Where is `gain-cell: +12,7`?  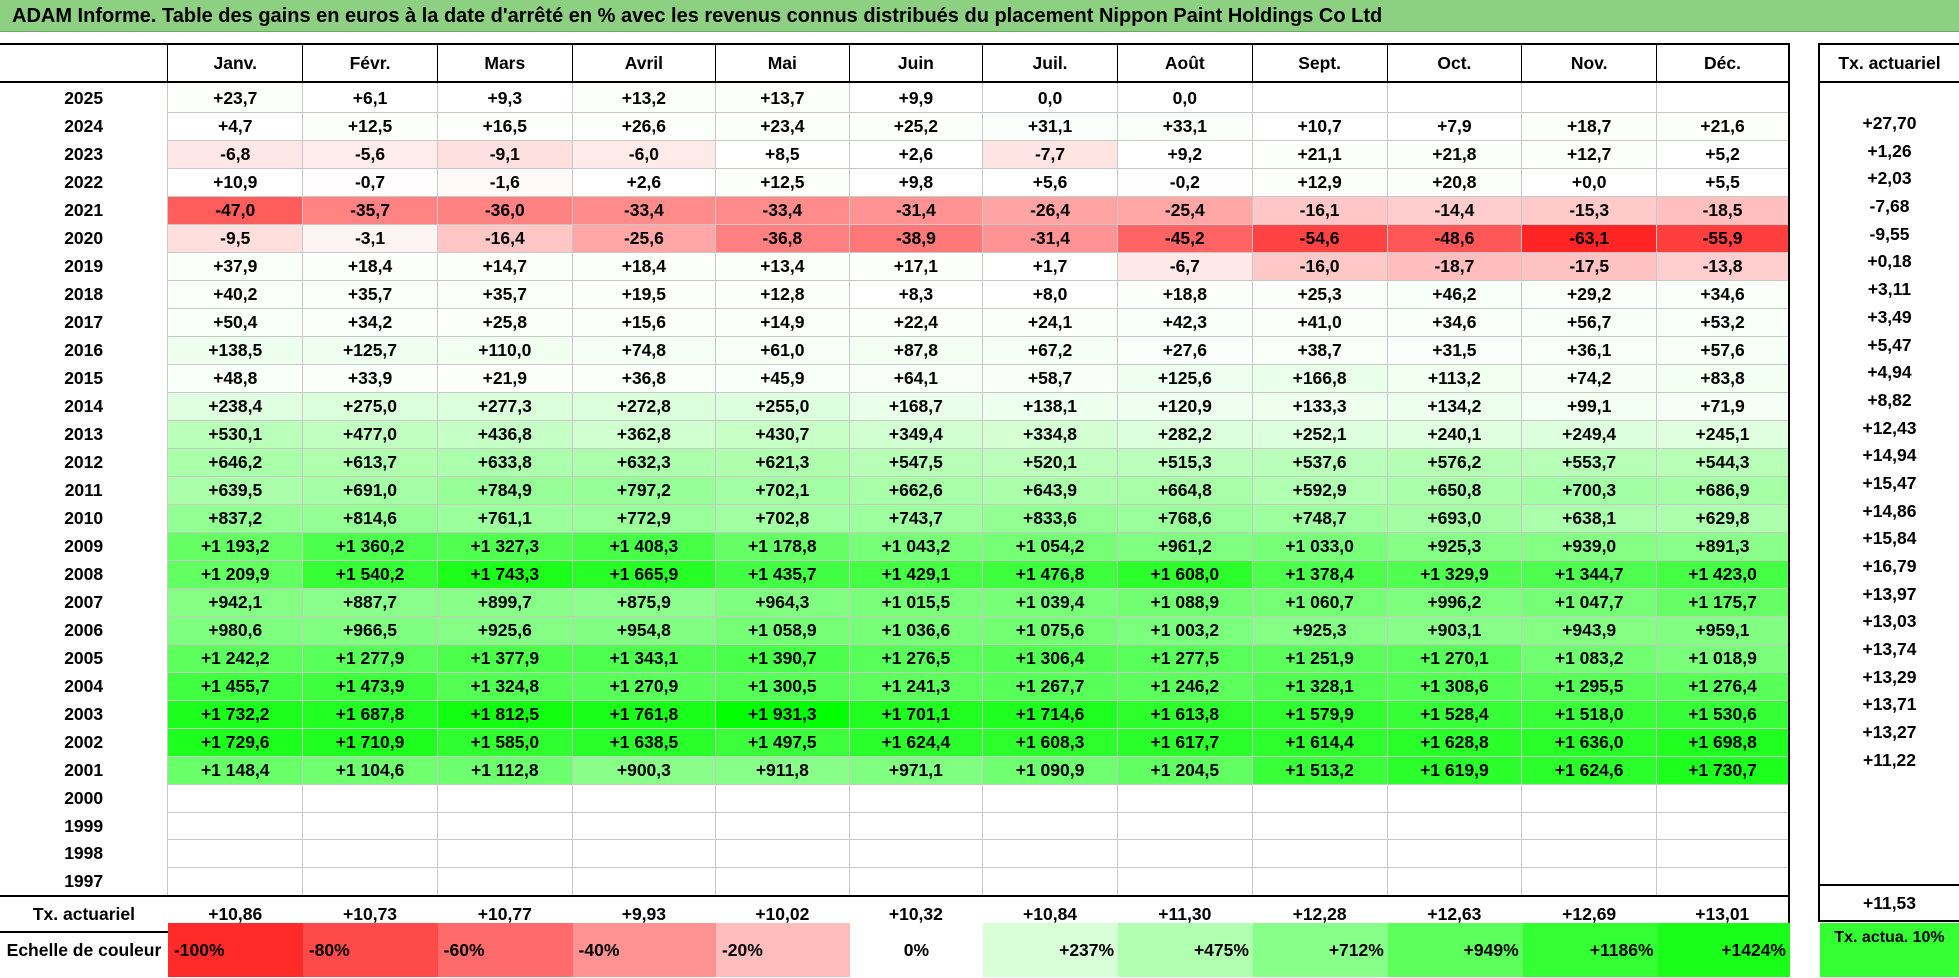
gain-cell: +12,7 is located at coordinates (1589, 154).